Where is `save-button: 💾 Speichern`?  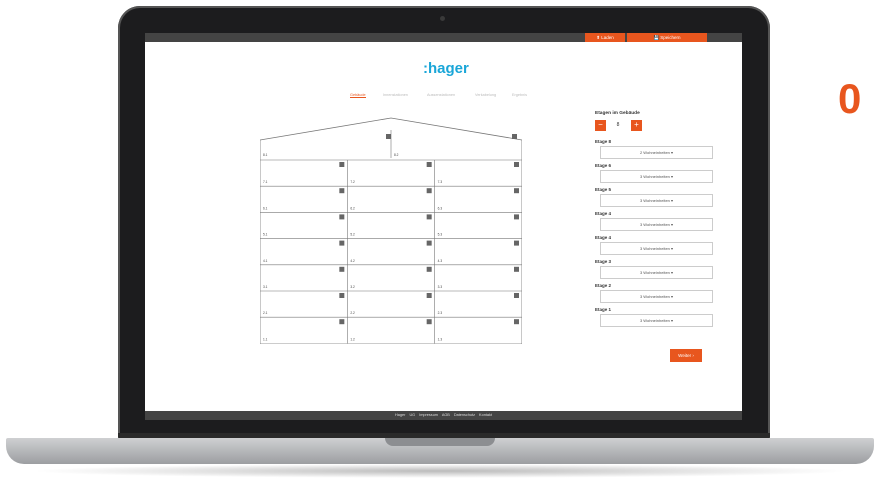
save-button: 💾 Speichern is located at coordinates (667, 37).